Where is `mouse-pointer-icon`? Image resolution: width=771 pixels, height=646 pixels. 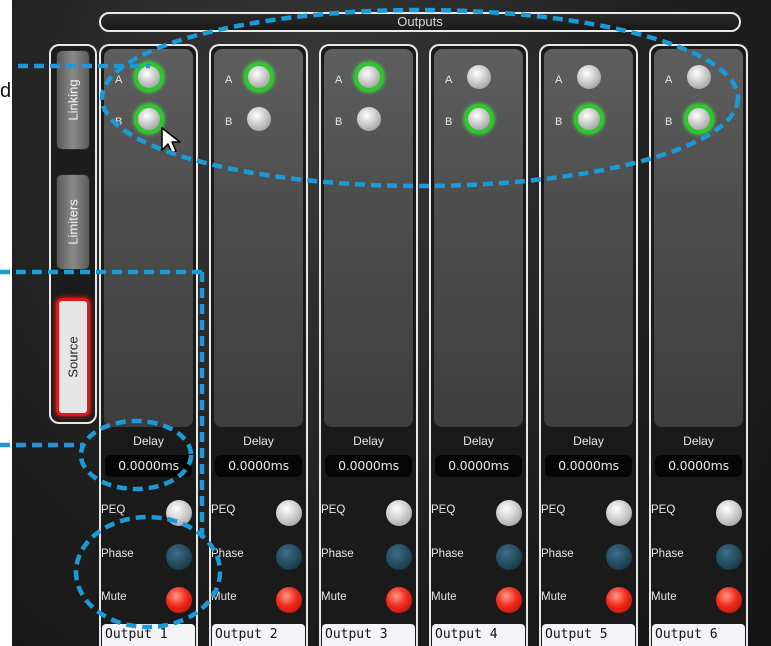
mouse-pointer-icon is located at coordinates (171, 140).